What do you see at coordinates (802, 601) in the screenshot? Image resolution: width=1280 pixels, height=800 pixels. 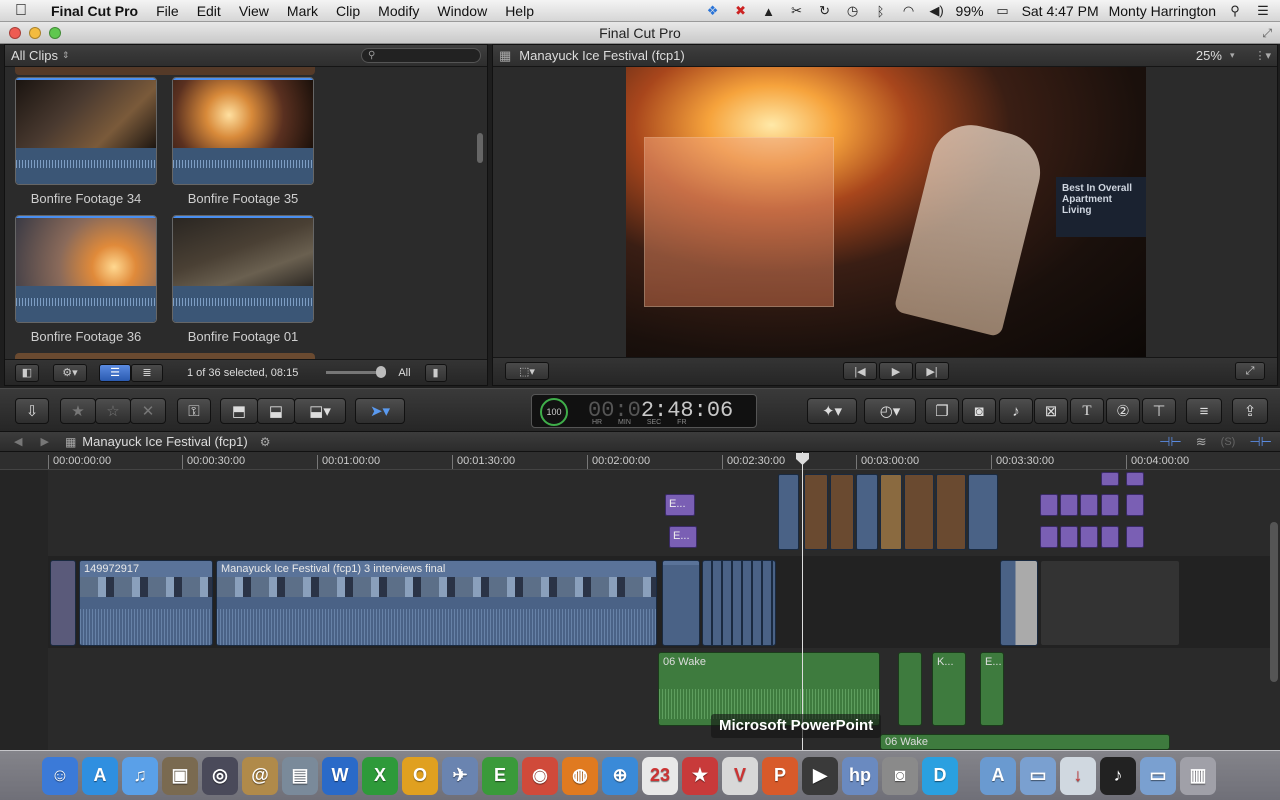 I see `playhead` at bounding box center [802, 601].